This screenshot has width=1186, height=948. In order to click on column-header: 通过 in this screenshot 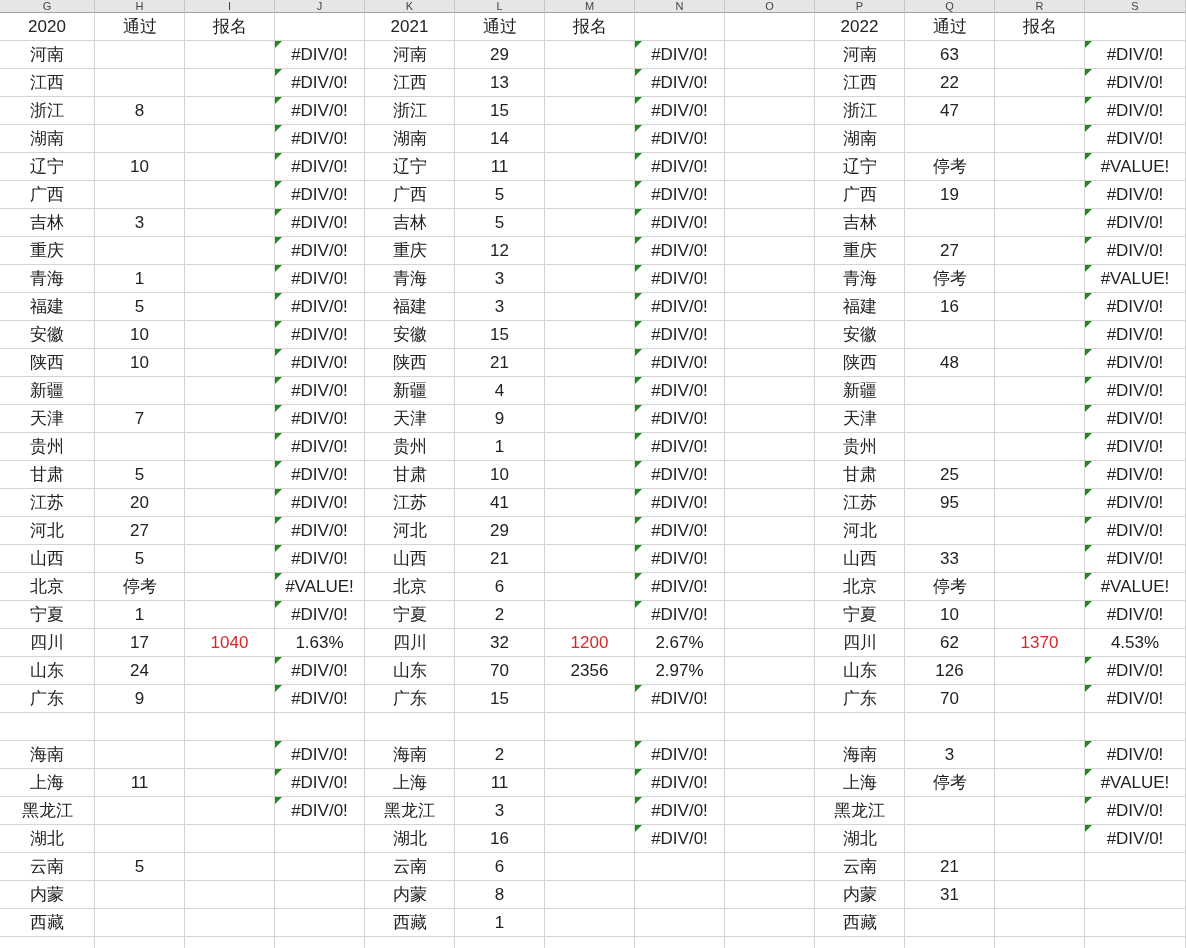, I will do `click(139, 27)`.